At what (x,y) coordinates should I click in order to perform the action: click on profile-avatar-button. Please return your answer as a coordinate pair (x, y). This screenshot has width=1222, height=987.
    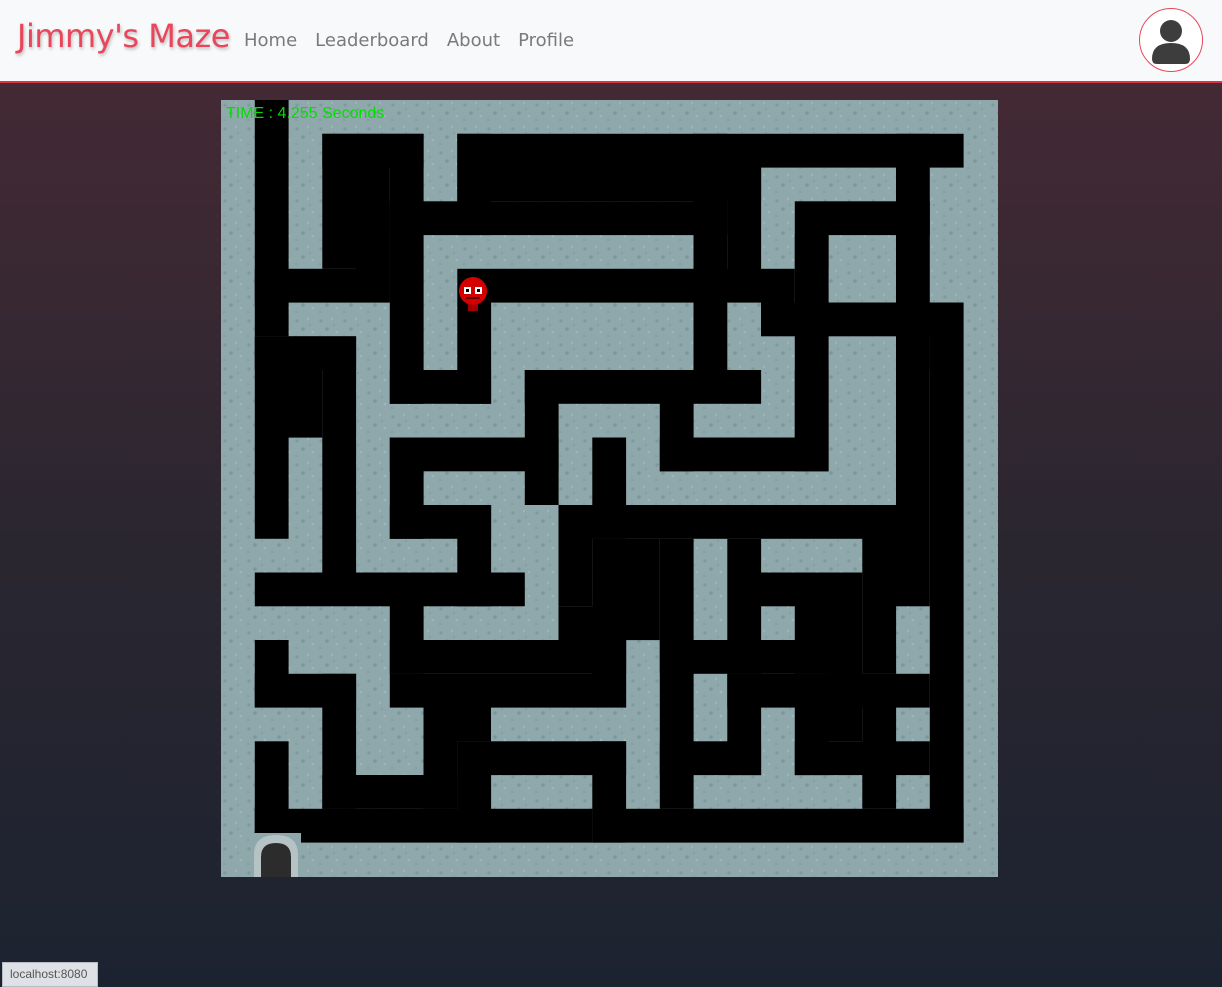
    Looking at the image, I should click on (1171, 40).